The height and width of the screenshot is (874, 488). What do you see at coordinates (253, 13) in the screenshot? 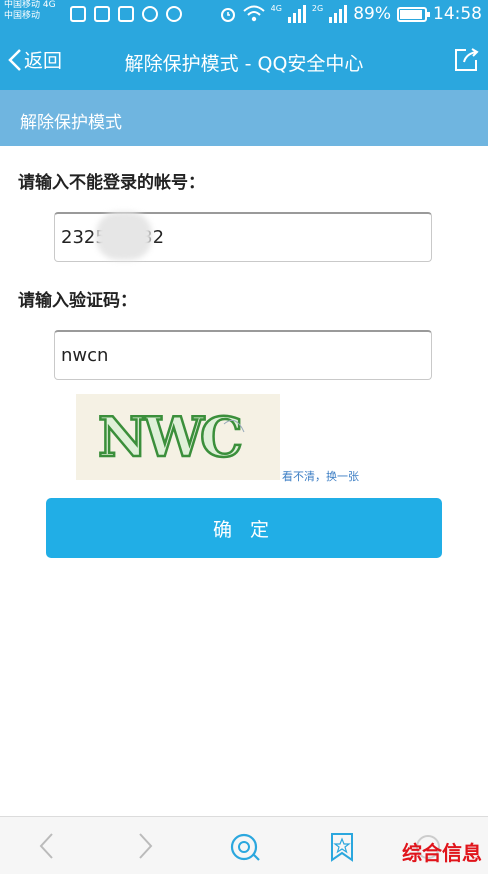
I see `wifi-icon` at bounding box center [253, 13].